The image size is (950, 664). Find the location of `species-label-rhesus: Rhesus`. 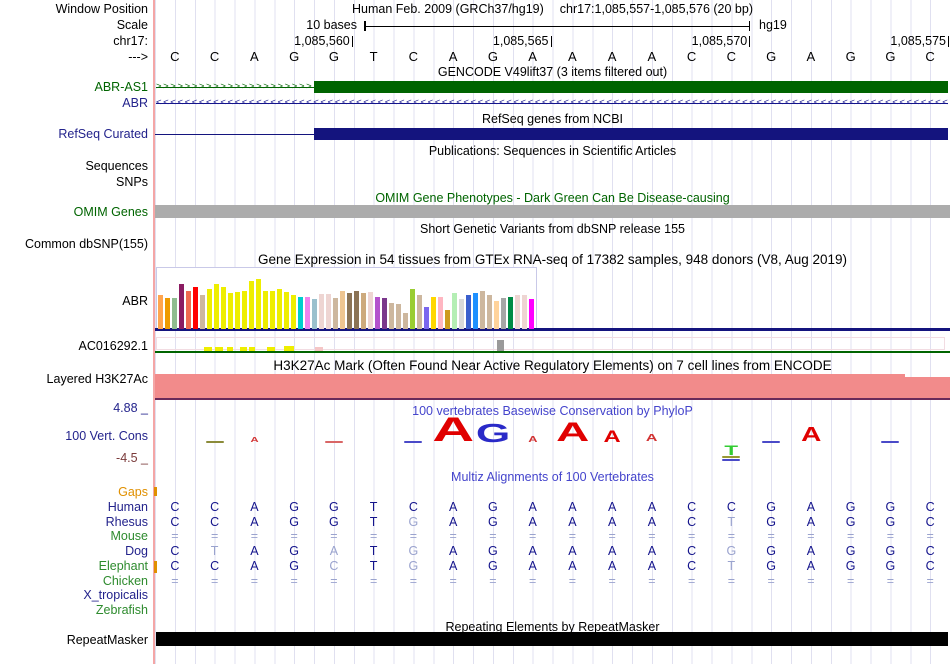

species-label-rhesus: Rhesus is located at coordinates (74, 522).